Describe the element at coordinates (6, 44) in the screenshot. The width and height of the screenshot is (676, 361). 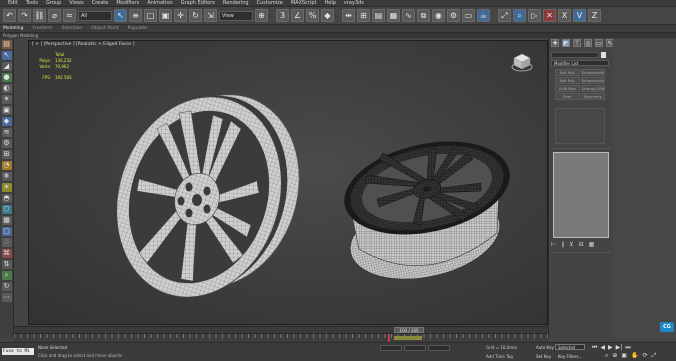
I see `scene-explorer-icon: ▤` at that location.